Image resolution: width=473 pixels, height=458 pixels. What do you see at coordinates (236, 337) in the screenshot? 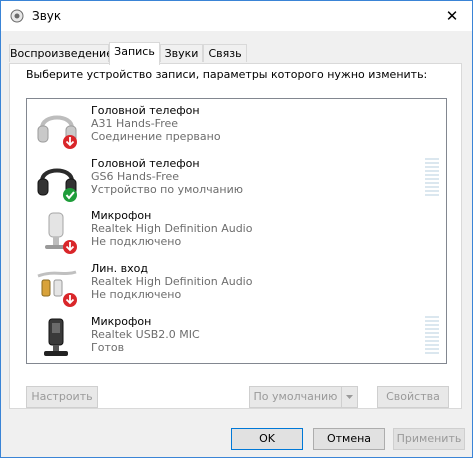
I see `device-item-usb-microphone: Микрофон Realtek USB2.0 MIC Готов` at bounding box center [236, 337].